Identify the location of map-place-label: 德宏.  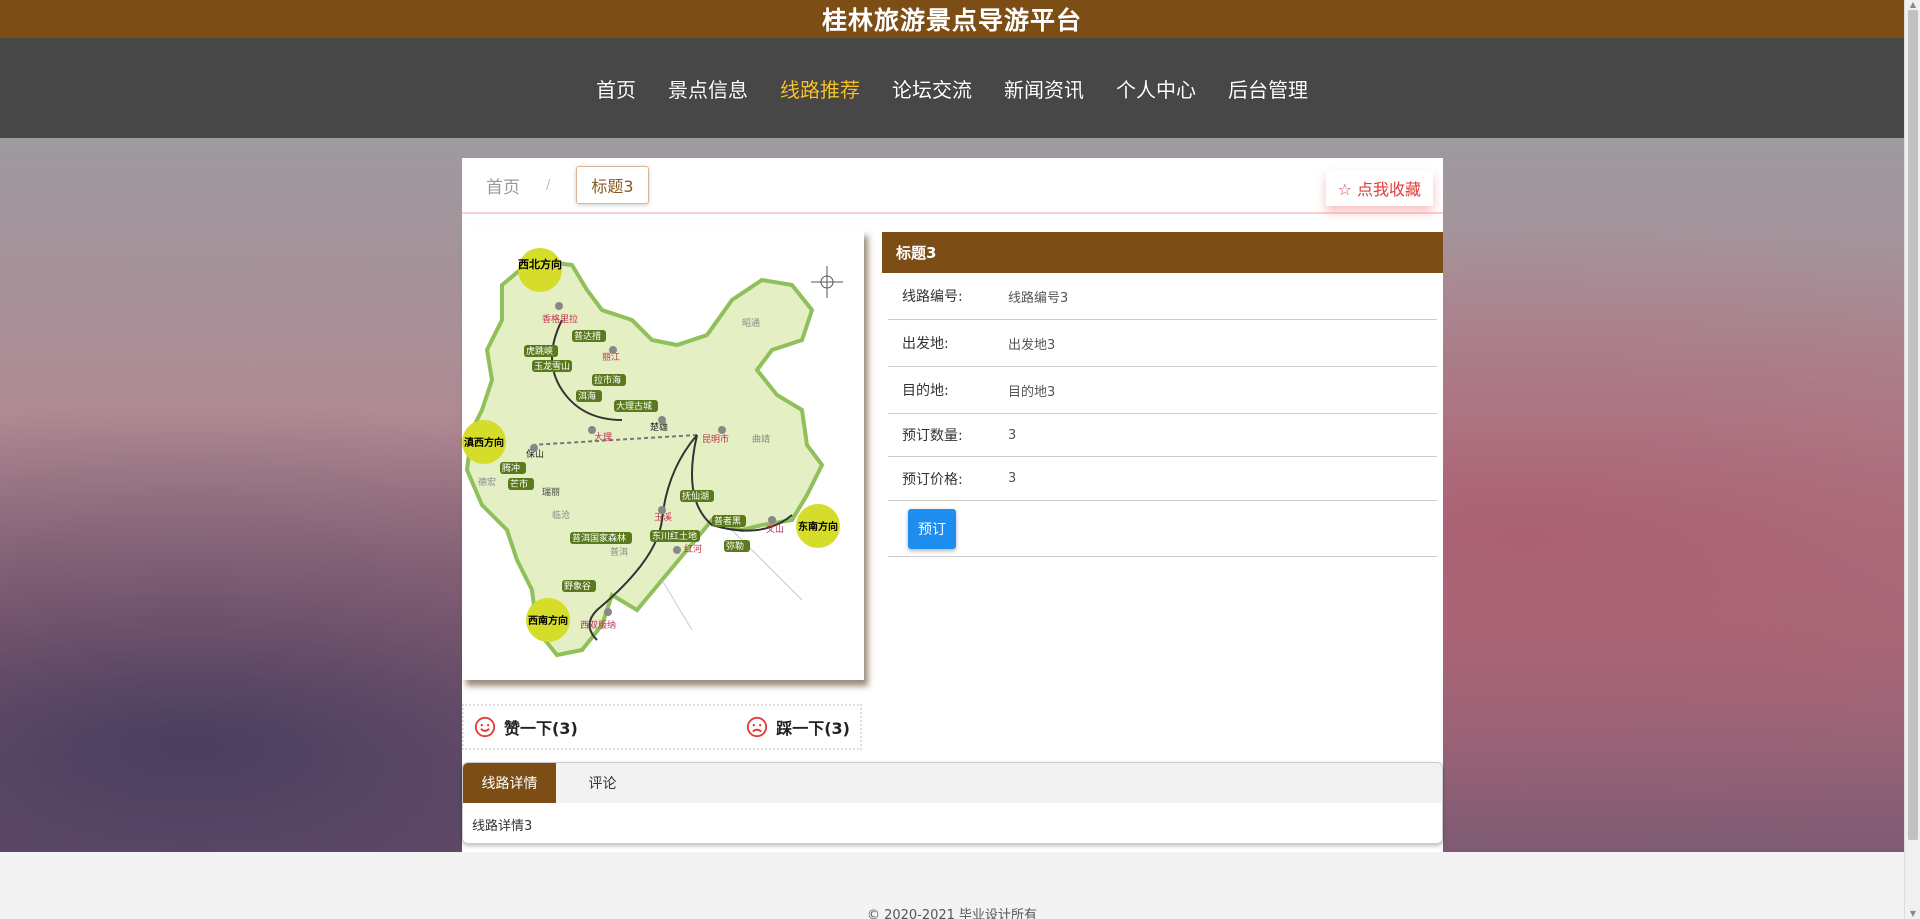
(487, 482).